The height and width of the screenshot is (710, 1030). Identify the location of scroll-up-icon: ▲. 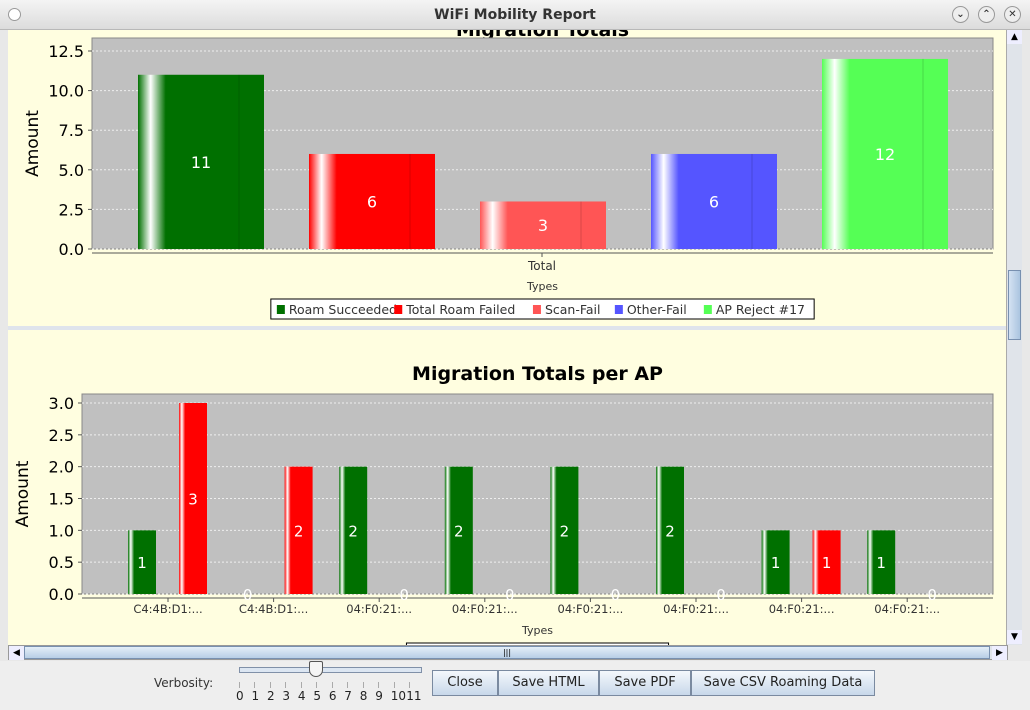
(1014, 37).